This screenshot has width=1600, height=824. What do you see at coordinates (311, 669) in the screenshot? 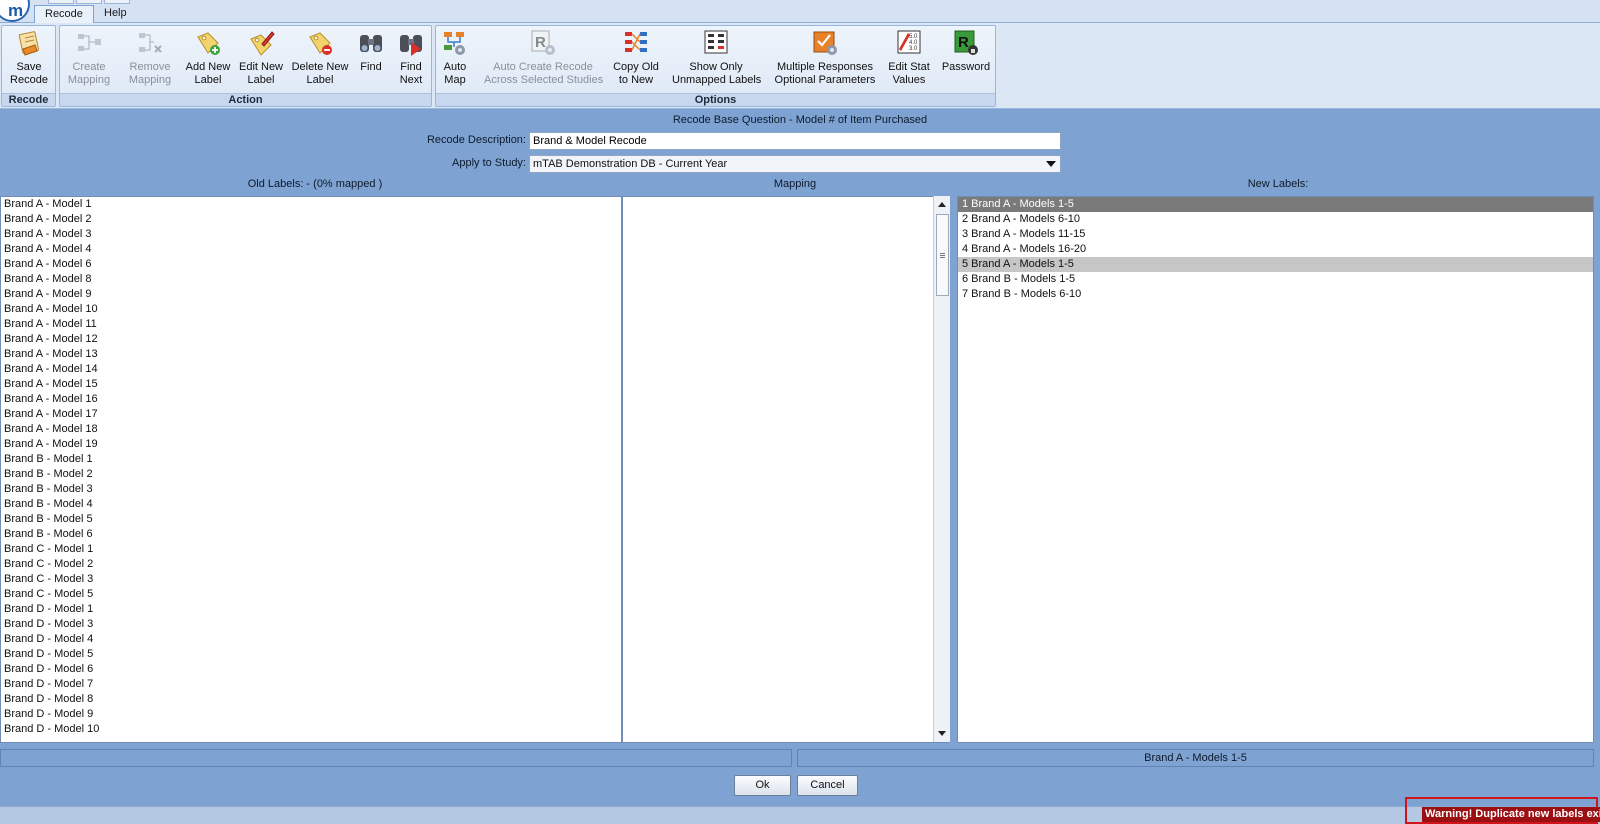
I see `old-label-item: Brand D - Model 6` at bounding box center [311, 669].